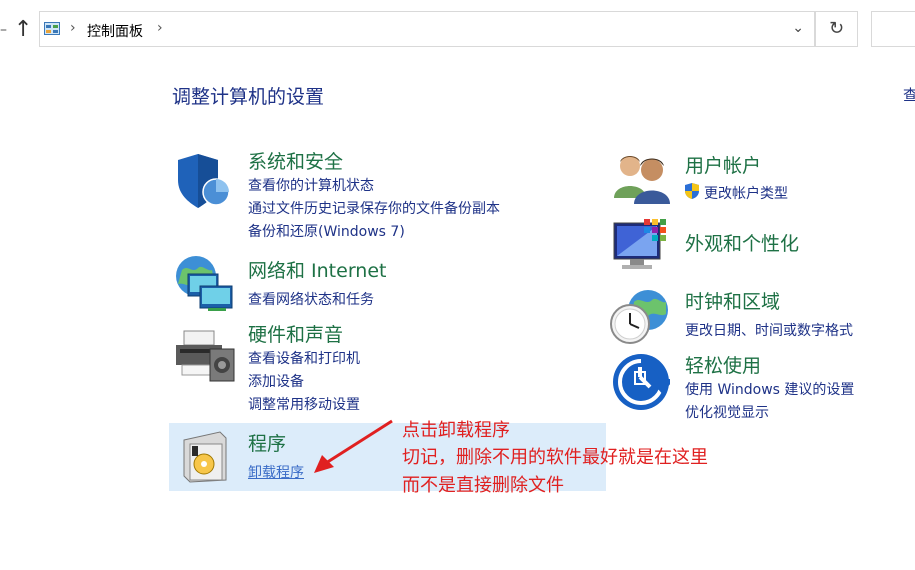 This screenshot has width=915, height=570. Describe the element at coordinates (746, 193) in the screenshot. I see `link-change-account-type: 更改帐户类型` at that location.